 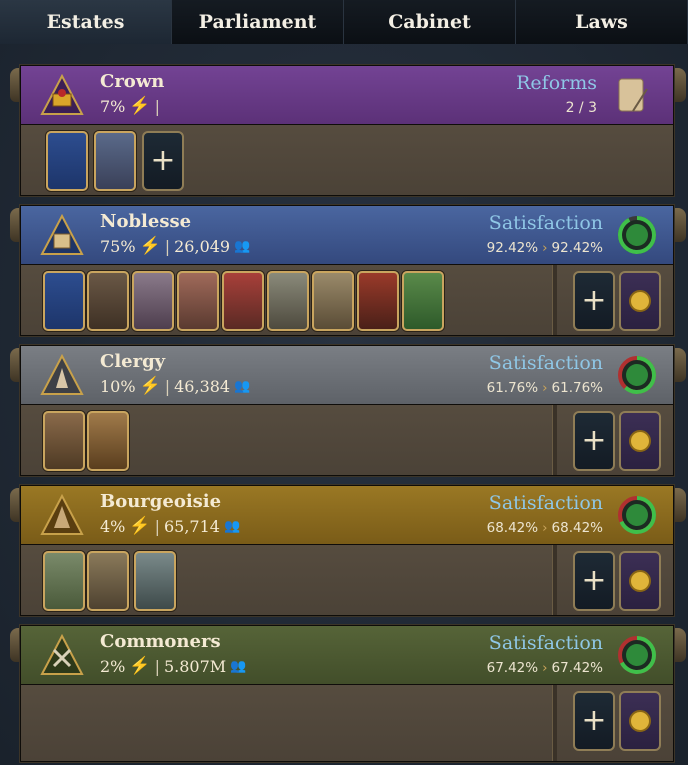 I want to click on satisfaction-values: 67.42% › 67.42%, so click(x=545, y=668).